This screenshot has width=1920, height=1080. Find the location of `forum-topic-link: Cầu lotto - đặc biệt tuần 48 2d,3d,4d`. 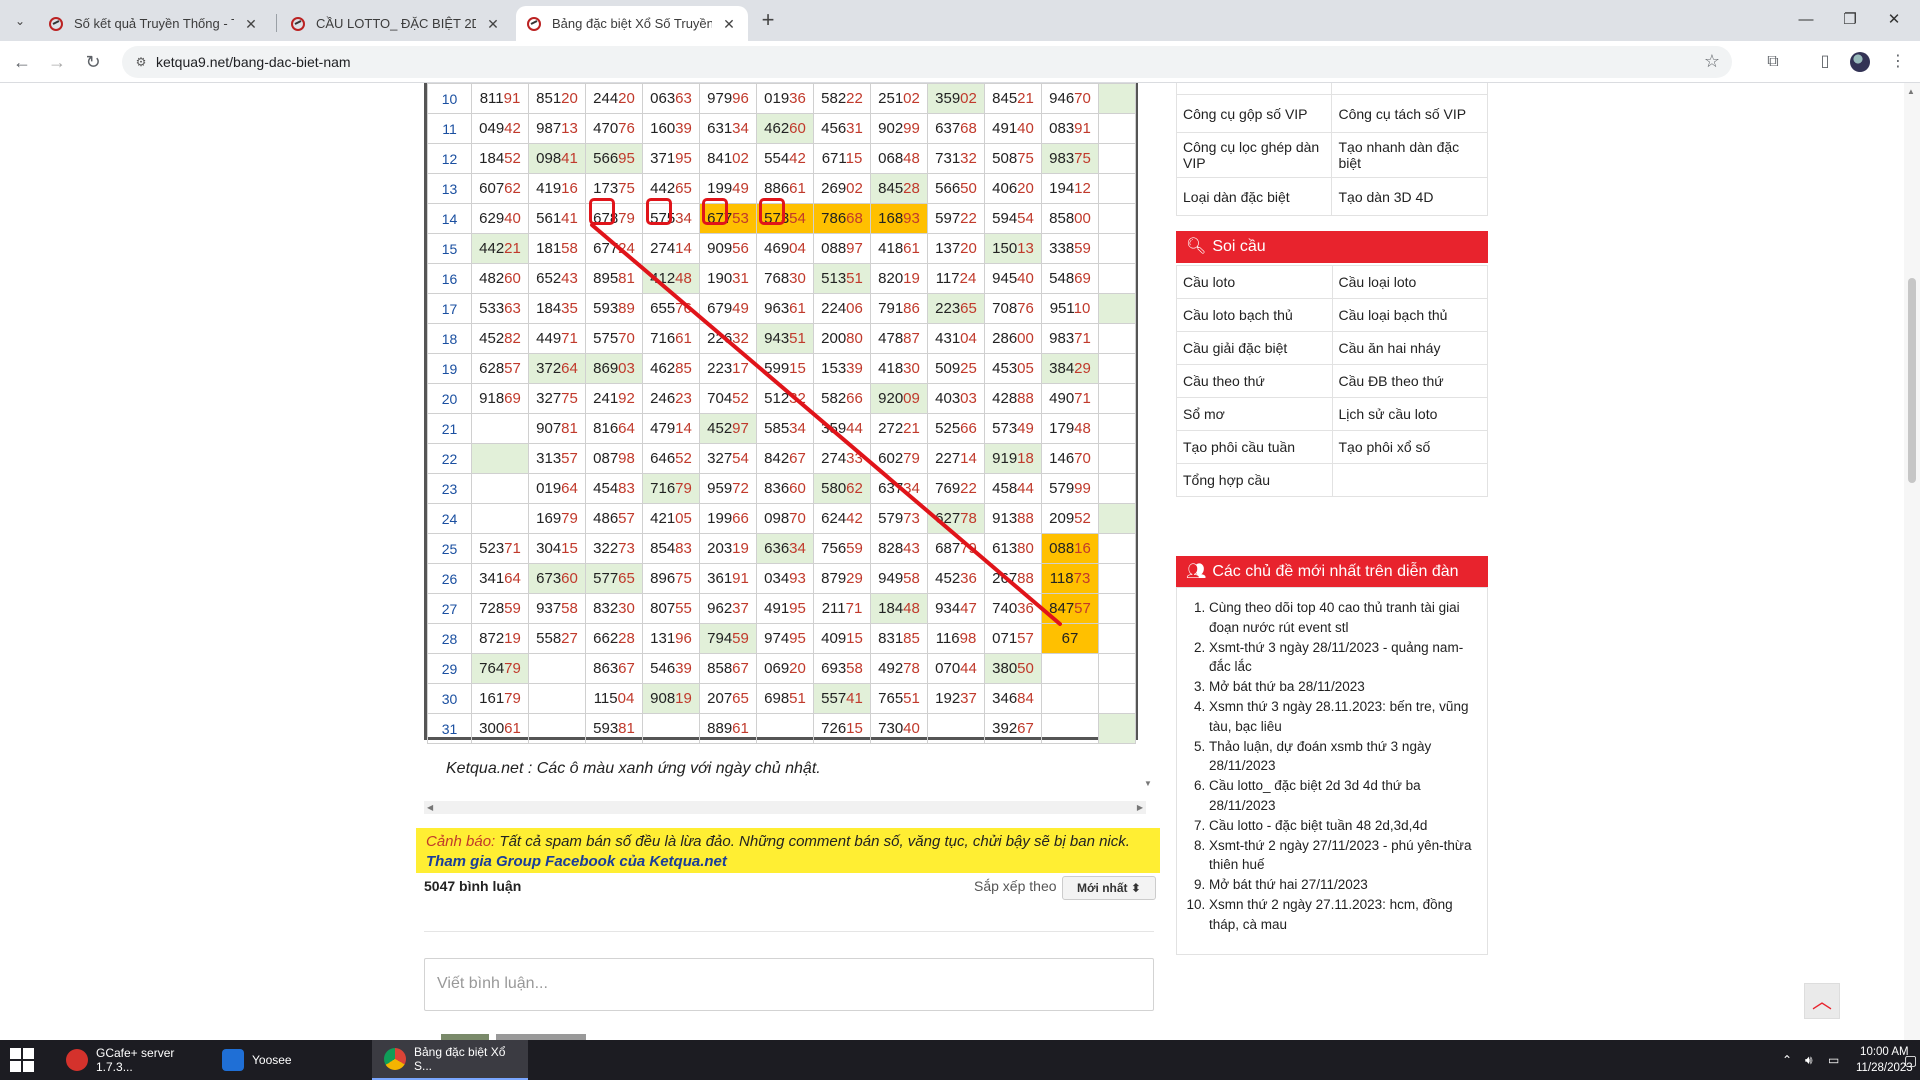

forum-topic-link: Cầu lotto - đặc biệt tuần 48 2d,3d,4d is located at coordinates (1341, 826).